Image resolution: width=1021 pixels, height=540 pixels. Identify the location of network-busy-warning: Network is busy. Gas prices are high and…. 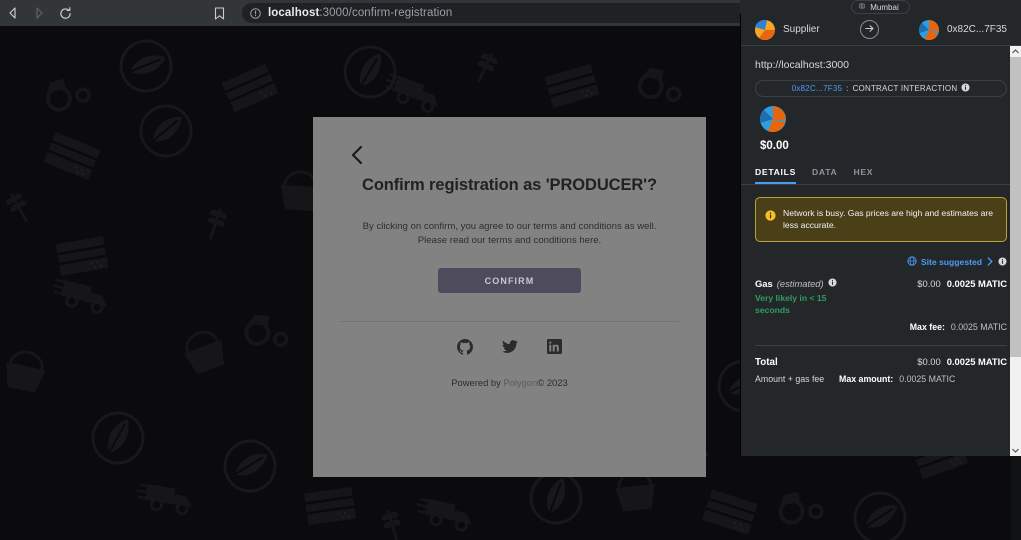
(881, 219).